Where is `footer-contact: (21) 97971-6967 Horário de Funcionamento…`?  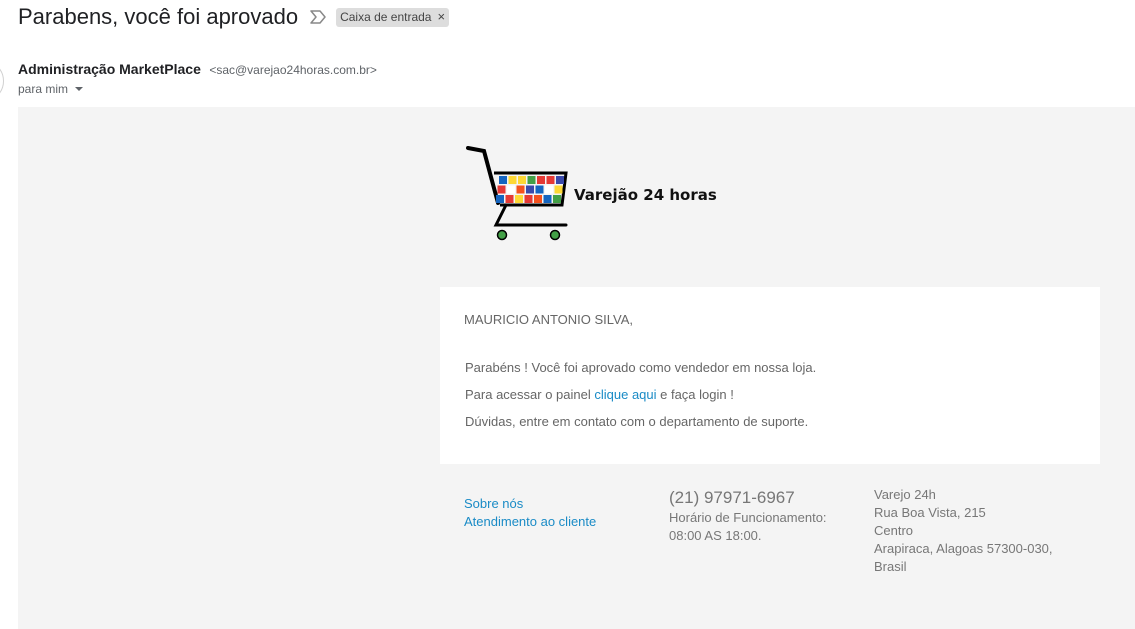
footer-contact: (21) 97971-6967 Horário de Funcionamento… is located at coordinates (748, 516).